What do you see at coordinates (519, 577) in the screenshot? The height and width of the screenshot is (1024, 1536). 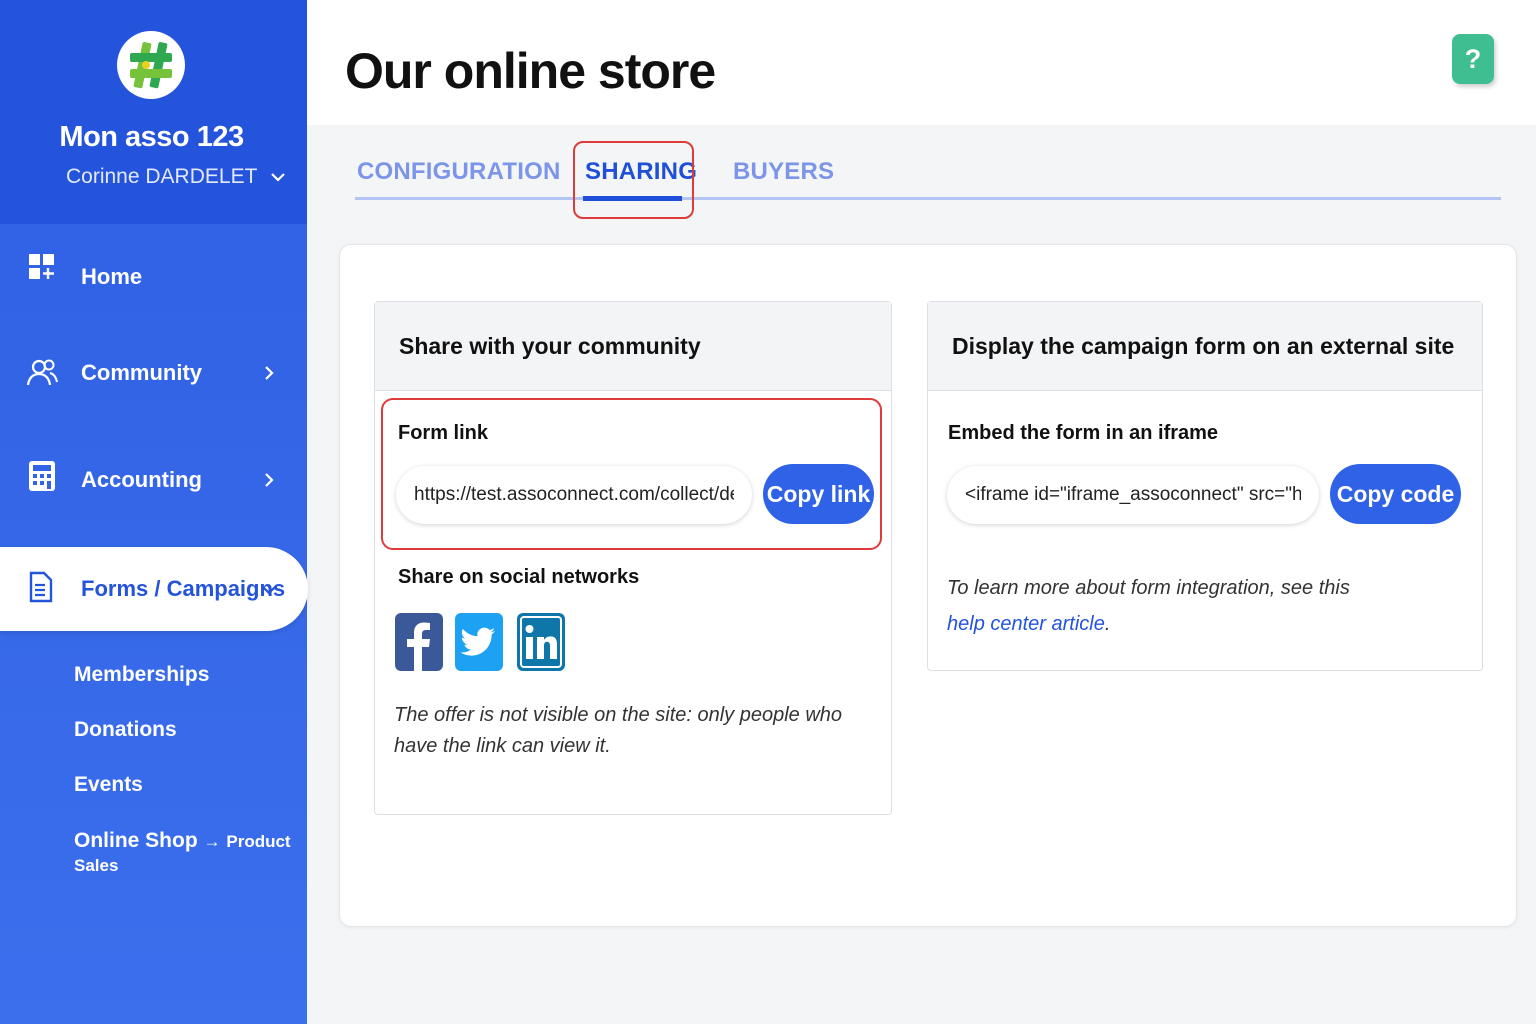 I see `social-share-title: Share on social networks` at bounding box center [519, 577].